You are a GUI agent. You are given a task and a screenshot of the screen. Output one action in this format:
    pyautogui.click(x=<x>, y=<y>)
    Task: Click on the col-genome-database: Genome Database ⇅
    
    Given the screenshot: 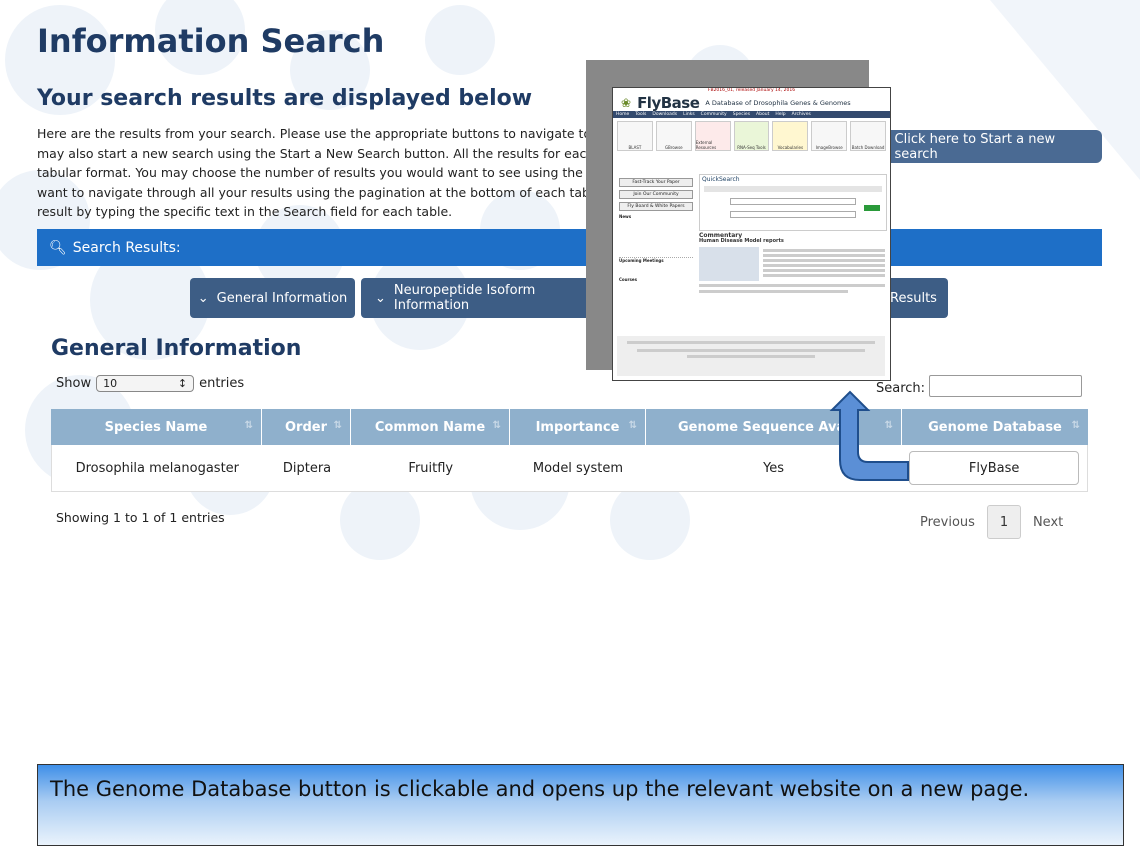 What is the action you would take?
    pyautogui.click(x=995, y=427)
    